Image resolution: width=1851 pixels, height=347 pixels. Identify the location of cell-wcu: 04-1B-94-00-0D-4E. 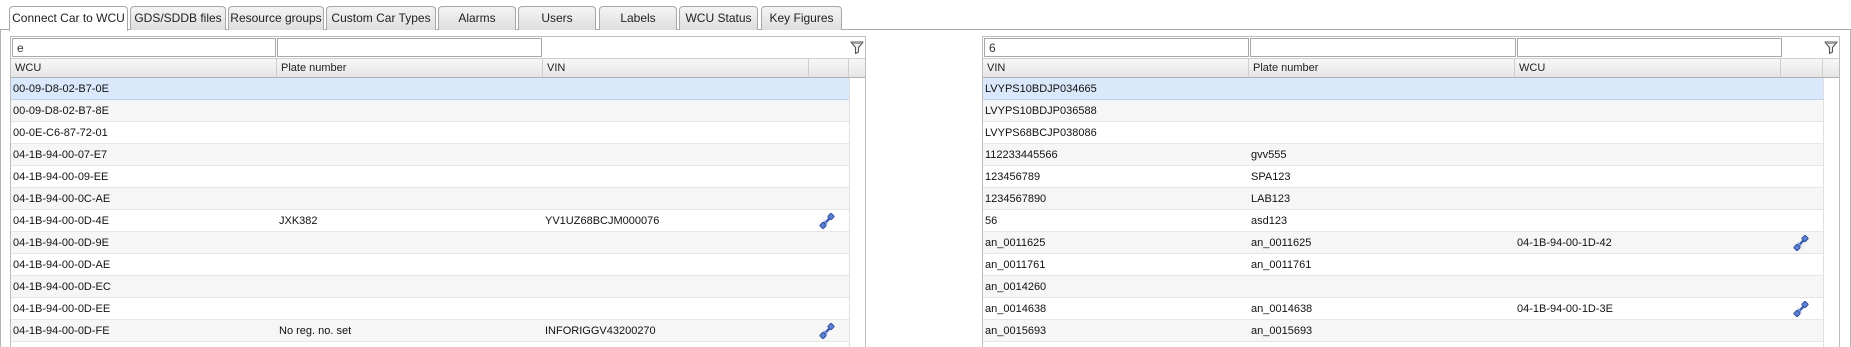
(61, 221).